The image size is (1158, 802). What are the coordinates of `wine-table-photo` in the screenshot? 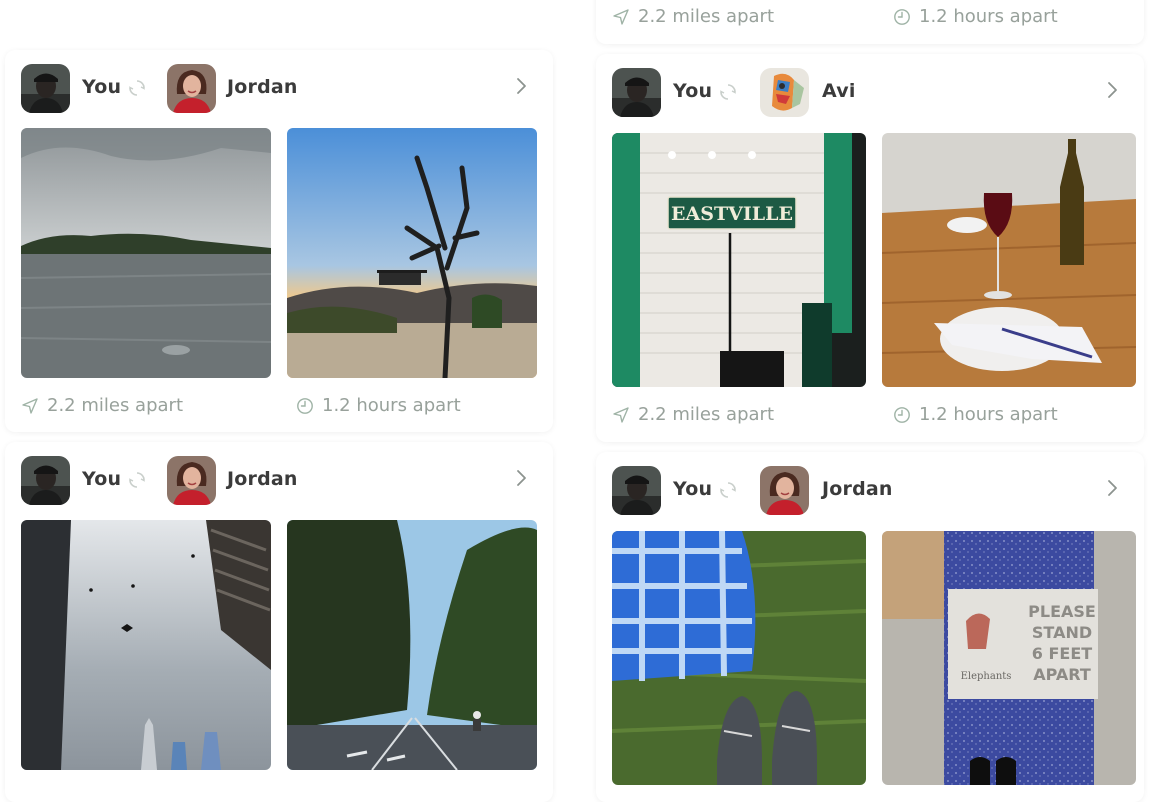 It's located at (1009, 260).